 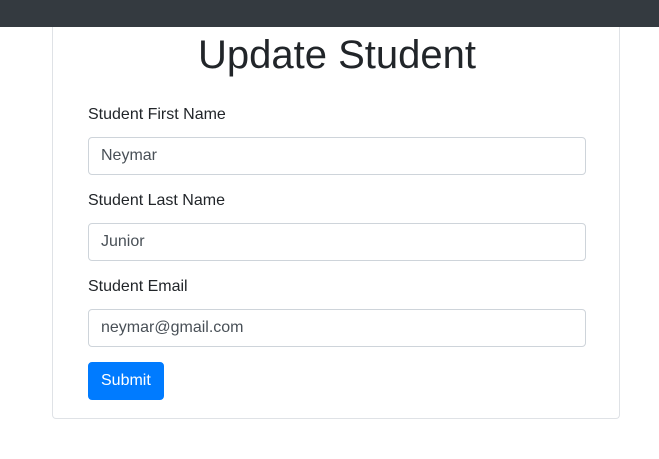 I want to click on first-name-label: Student First Name, so click(x=157, y=114).